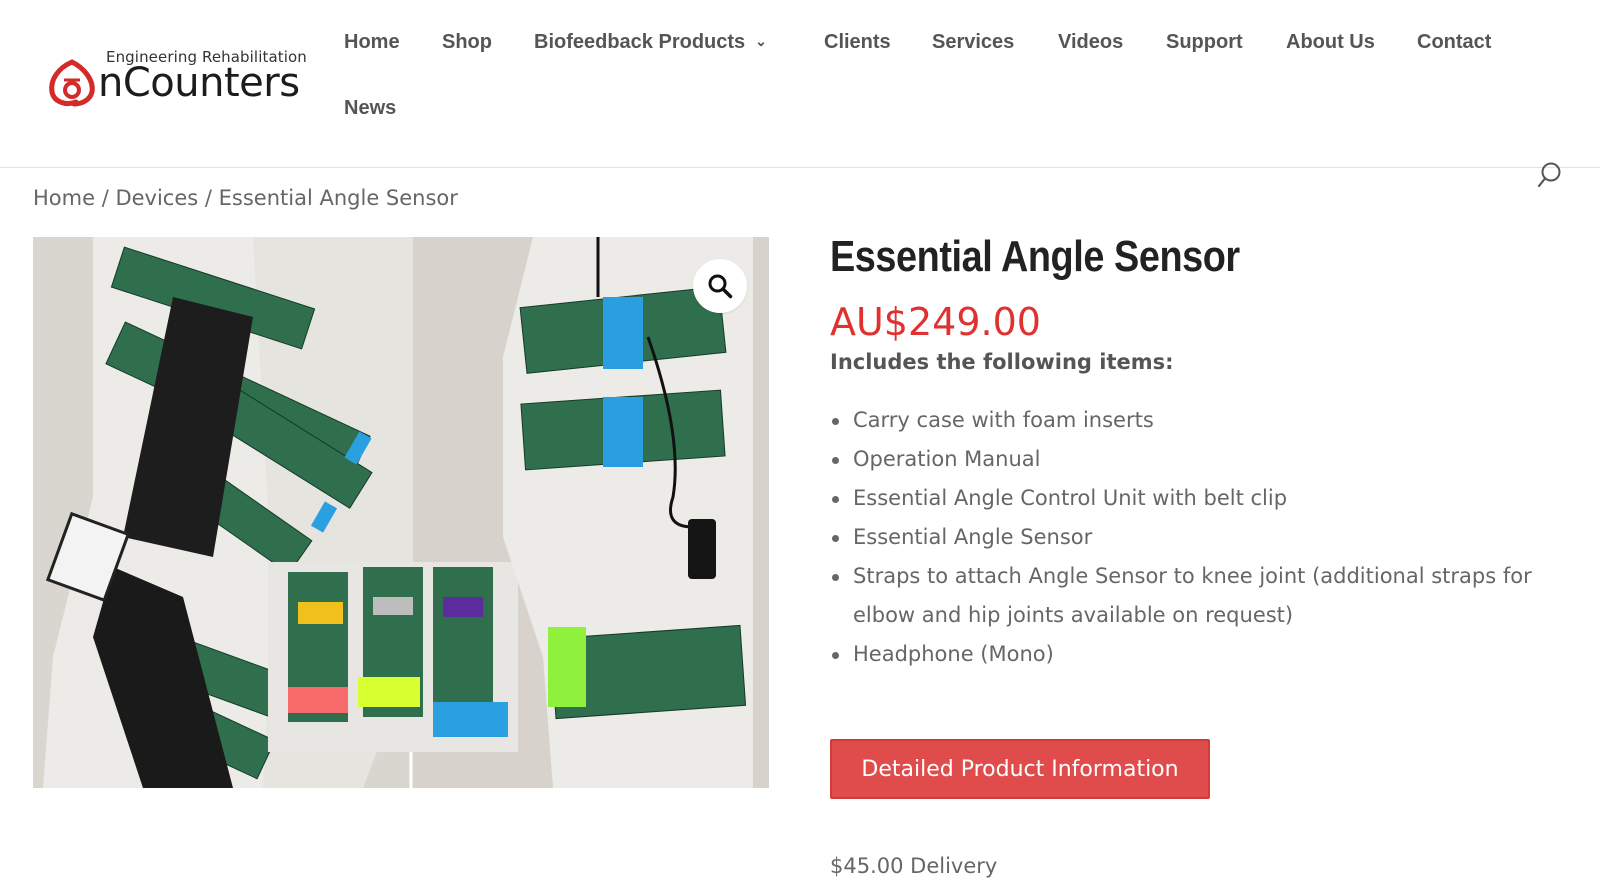  What do you see at coordinates (1200, 654) in the screenshot?
I see `list-item: Headphone (Mono)` at bounding box center [1200, 654].